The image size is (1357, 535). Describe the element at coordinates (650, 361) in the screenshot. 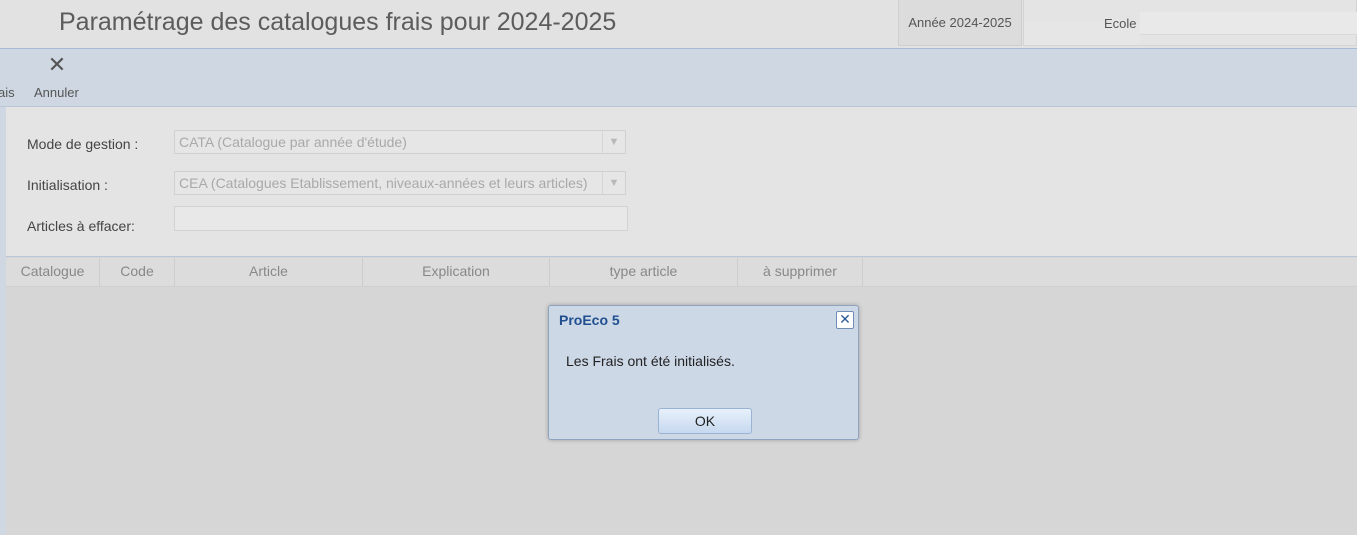

I see `dialog-message: Les Frais ont été initialisés.` at that location.